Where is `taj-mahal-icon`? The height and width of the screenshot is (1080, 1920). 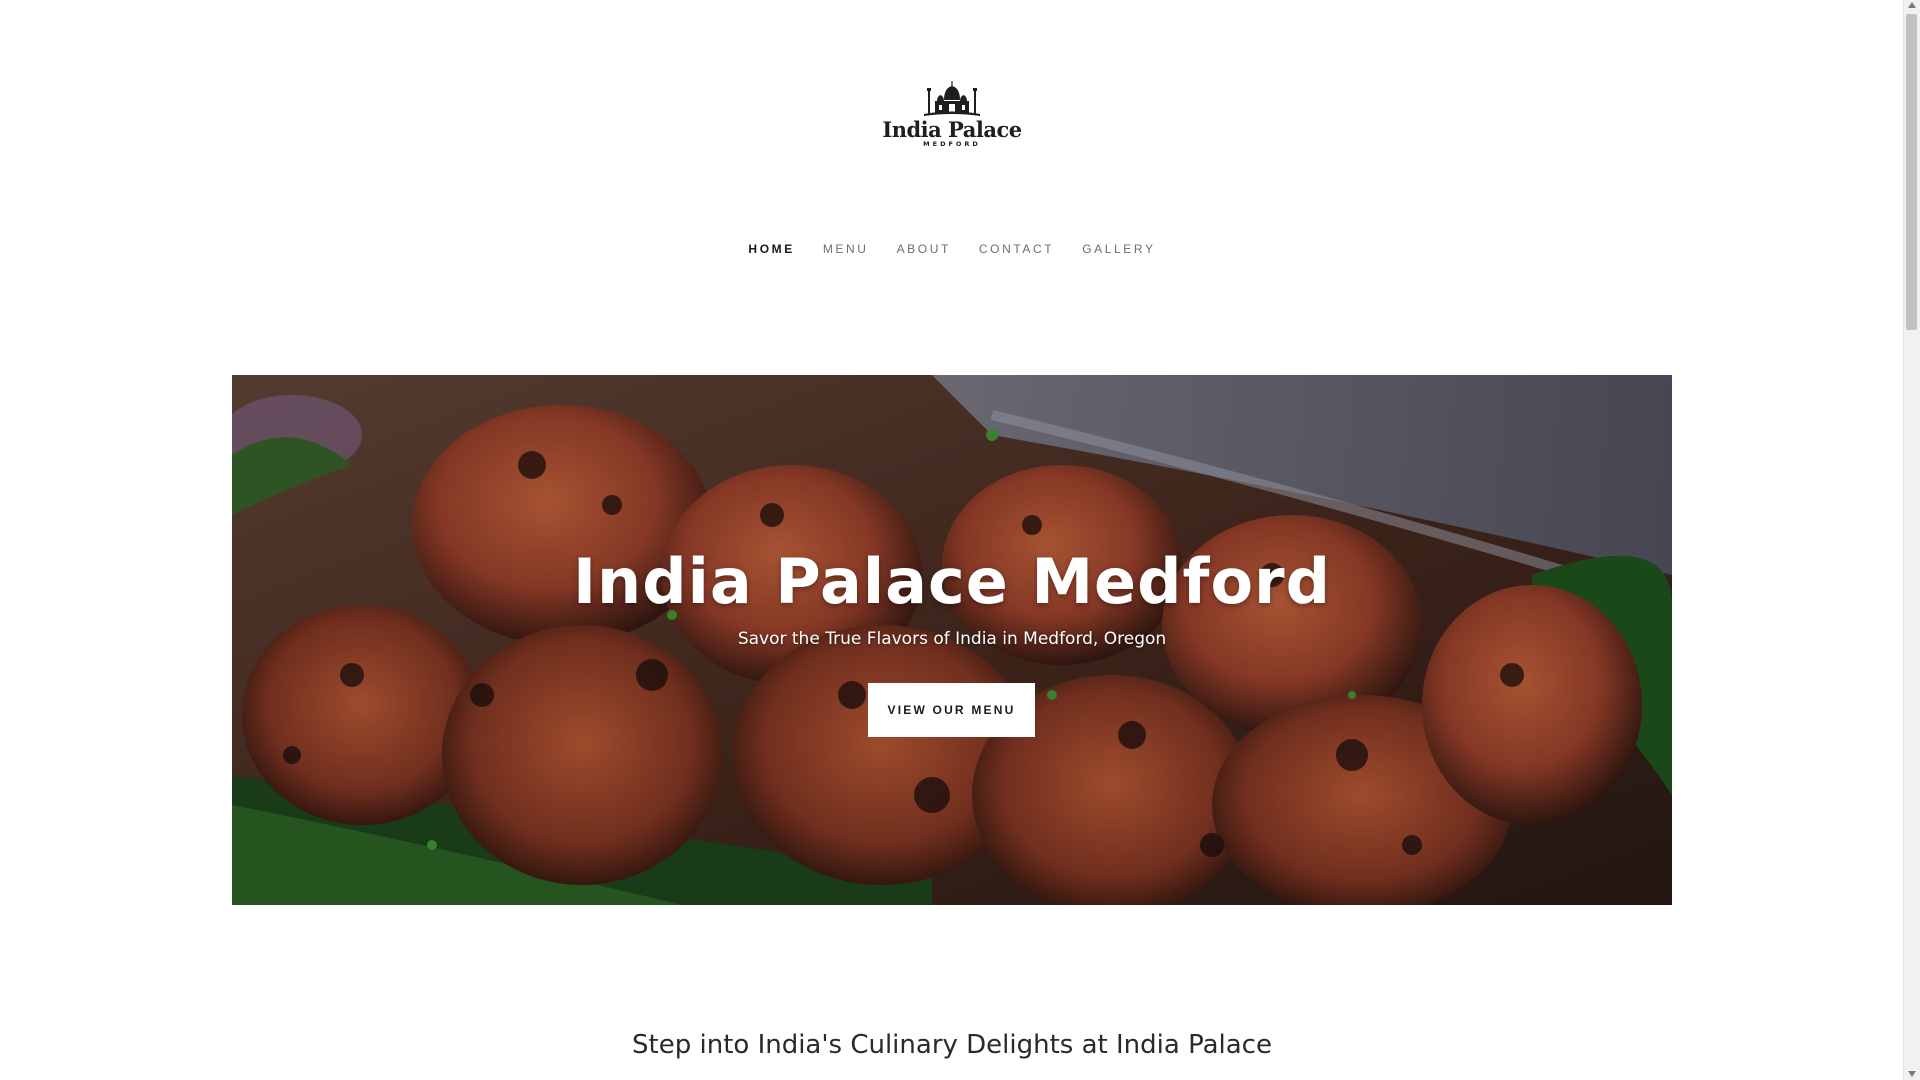
taj-mahal-icon is located at coordinates (952, 98).